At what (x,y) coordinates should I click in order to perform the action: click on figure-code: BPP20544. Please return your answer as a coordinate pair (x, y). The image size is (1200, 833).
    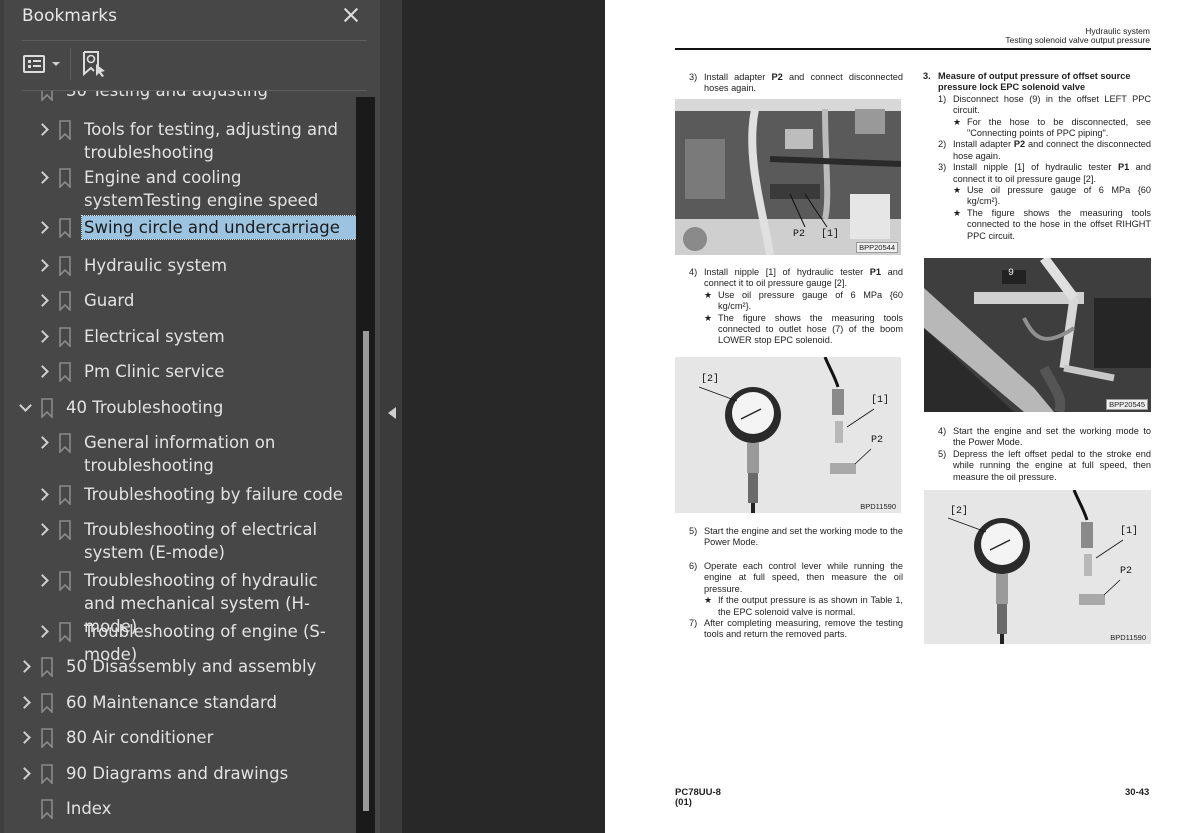
    Looking at the image, I should click on (877, 247).